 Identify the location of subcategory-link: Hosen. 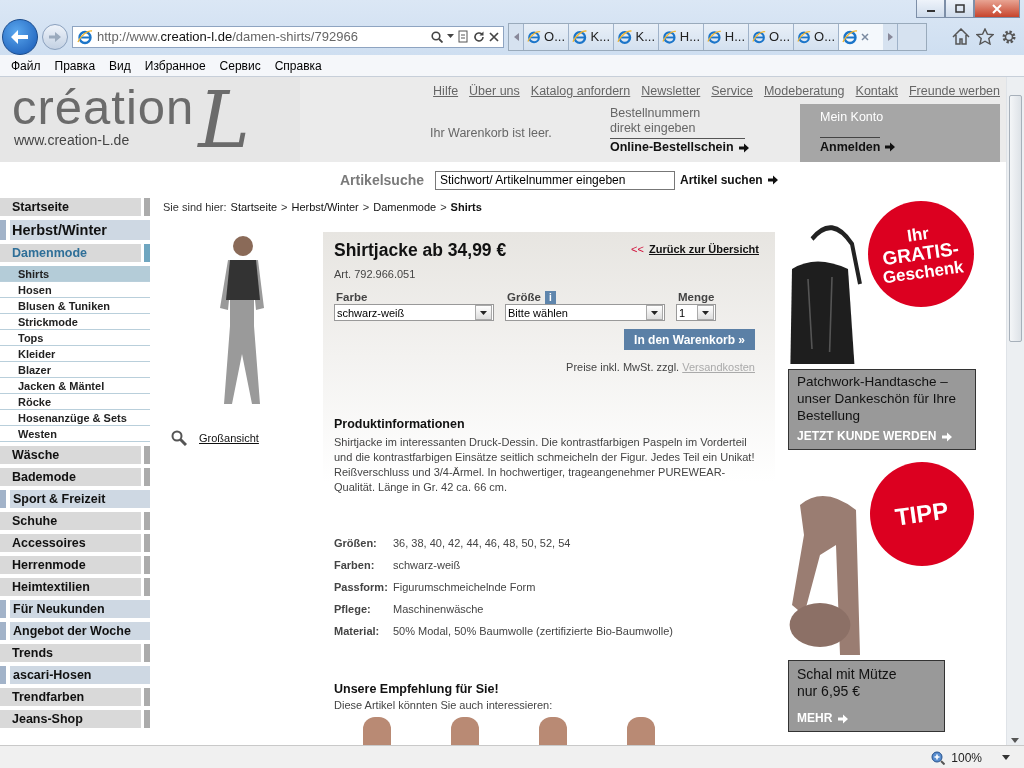
(75, 290).